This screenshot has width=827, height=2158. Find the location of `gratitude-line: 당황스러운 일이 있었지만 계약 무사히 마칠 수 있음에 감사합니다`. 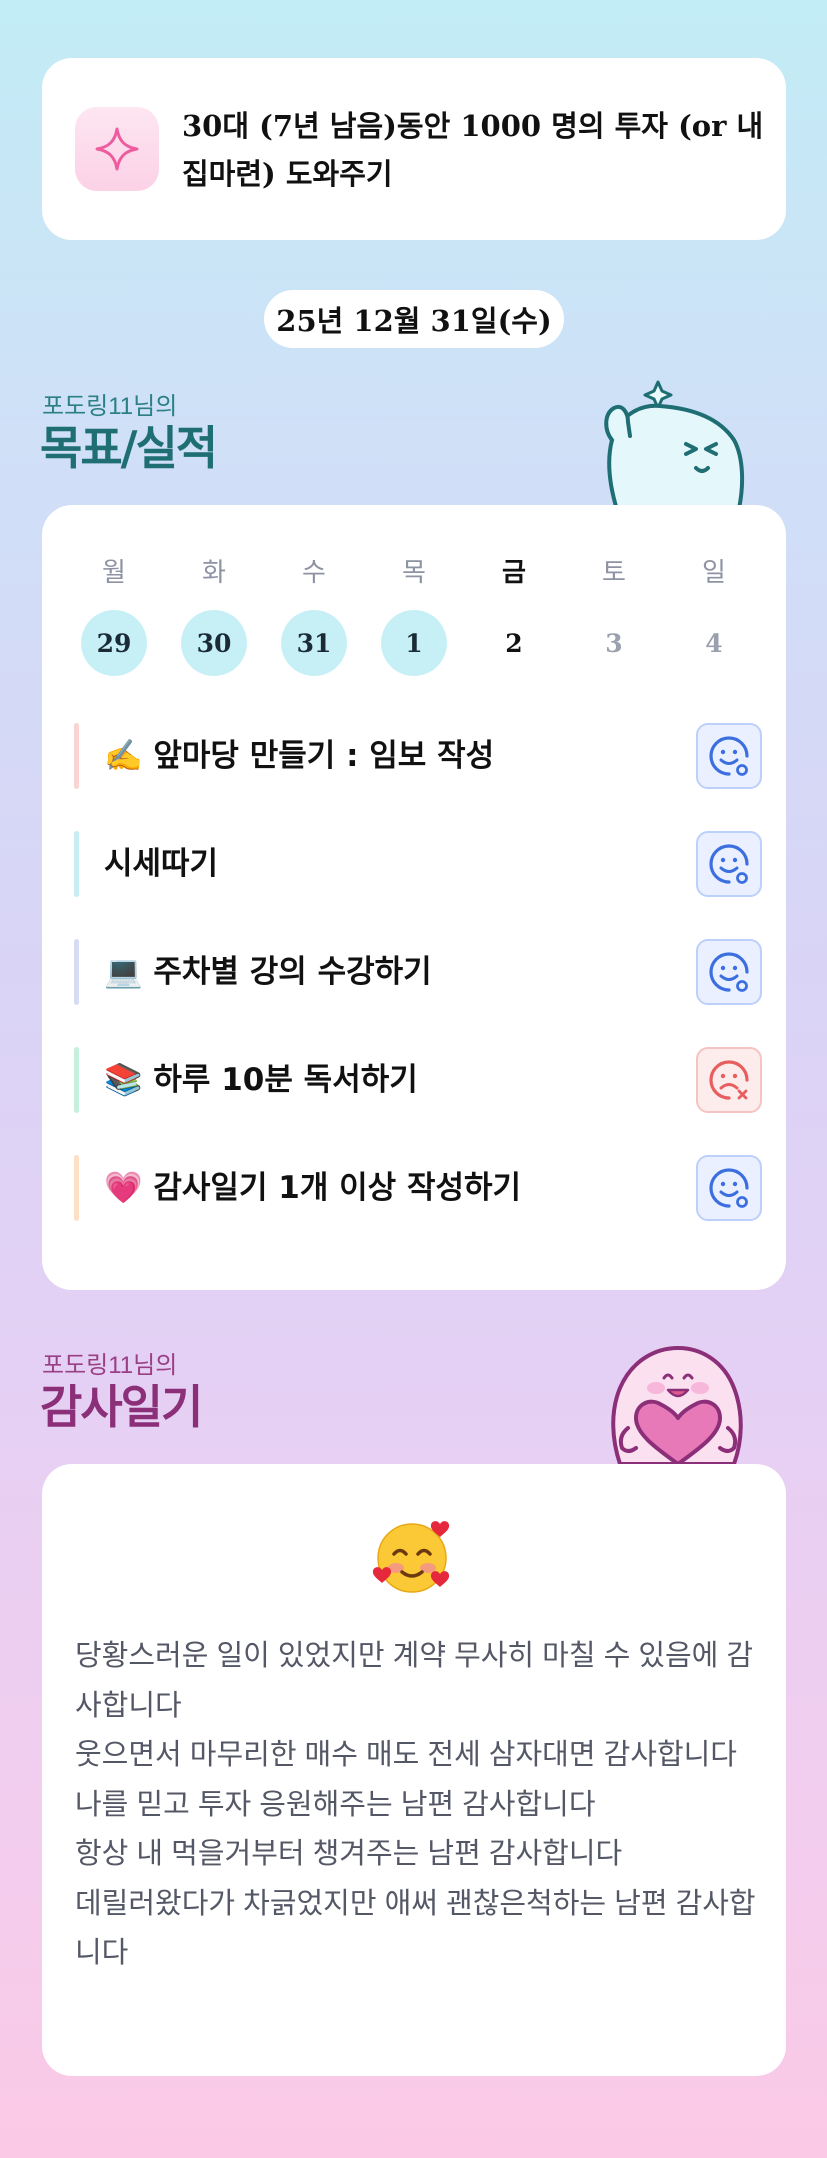

gratitude-line: 당황스러운 일이 있었지만 계약 무사히 마칠 수 있음에 감사합니다 is located at coordinates (414, 1681).